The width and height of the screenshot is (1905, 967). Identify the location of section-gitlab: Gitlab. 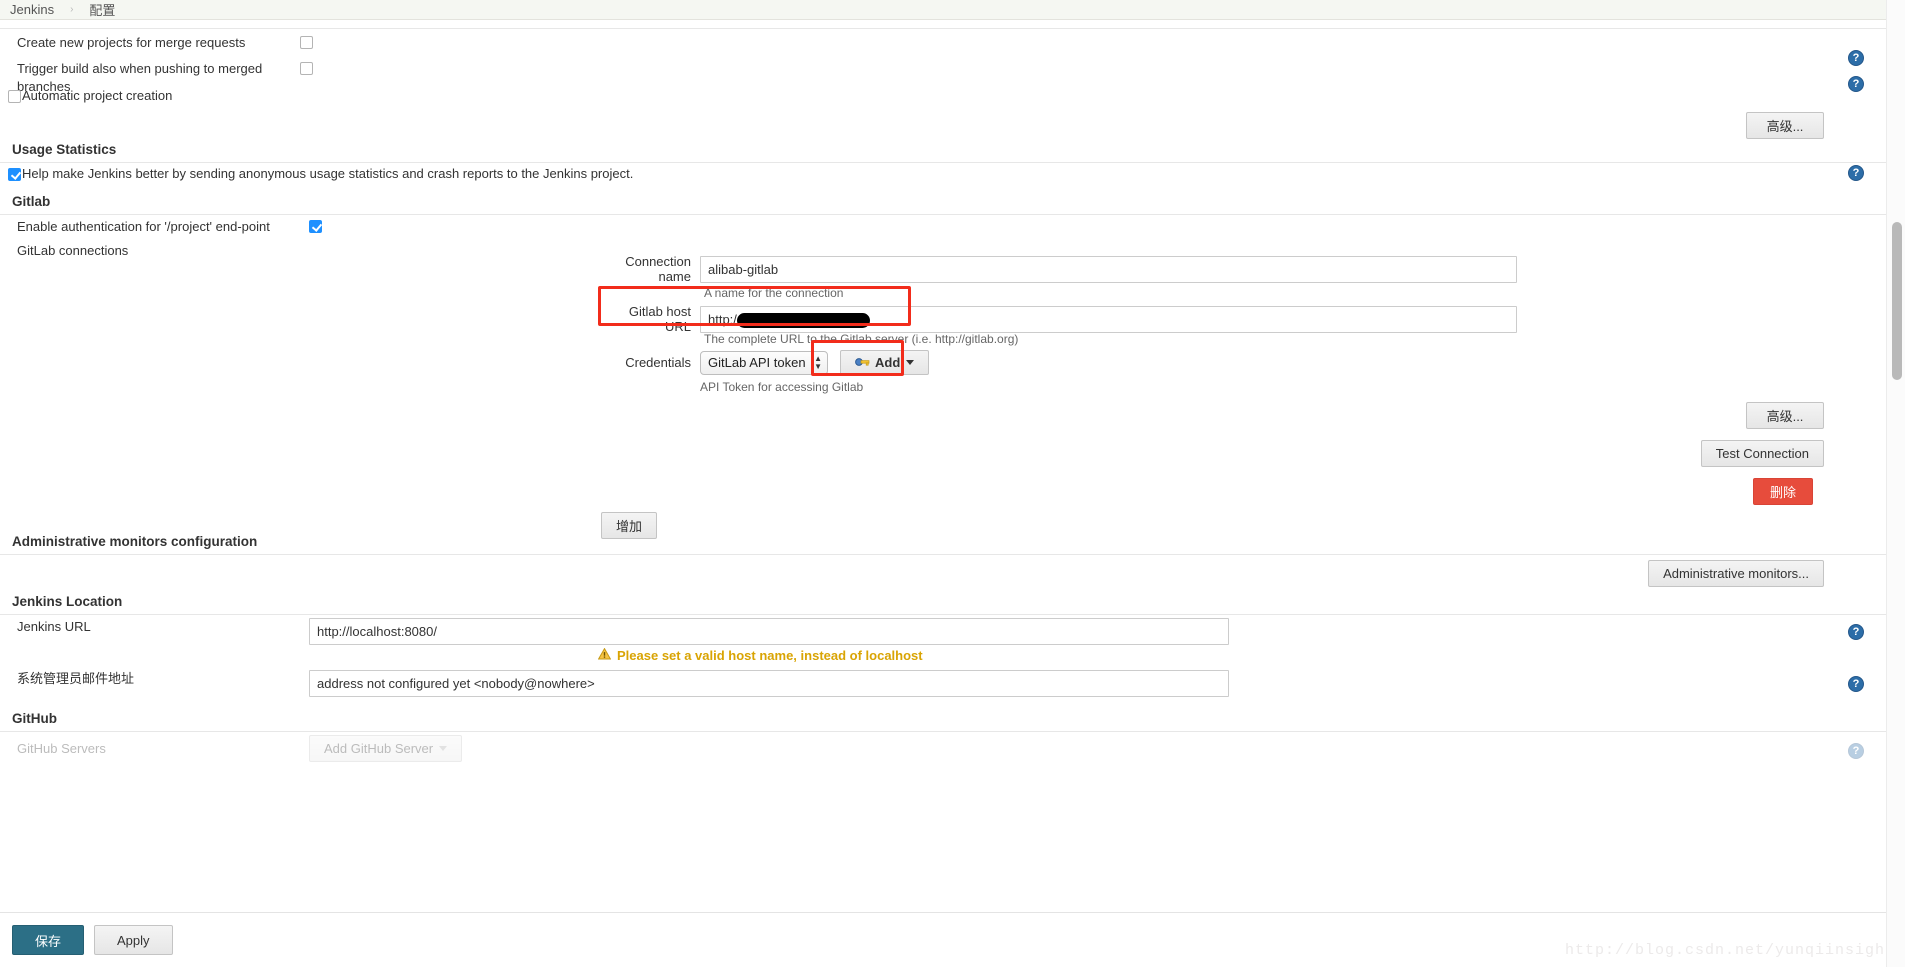
(943, 204).